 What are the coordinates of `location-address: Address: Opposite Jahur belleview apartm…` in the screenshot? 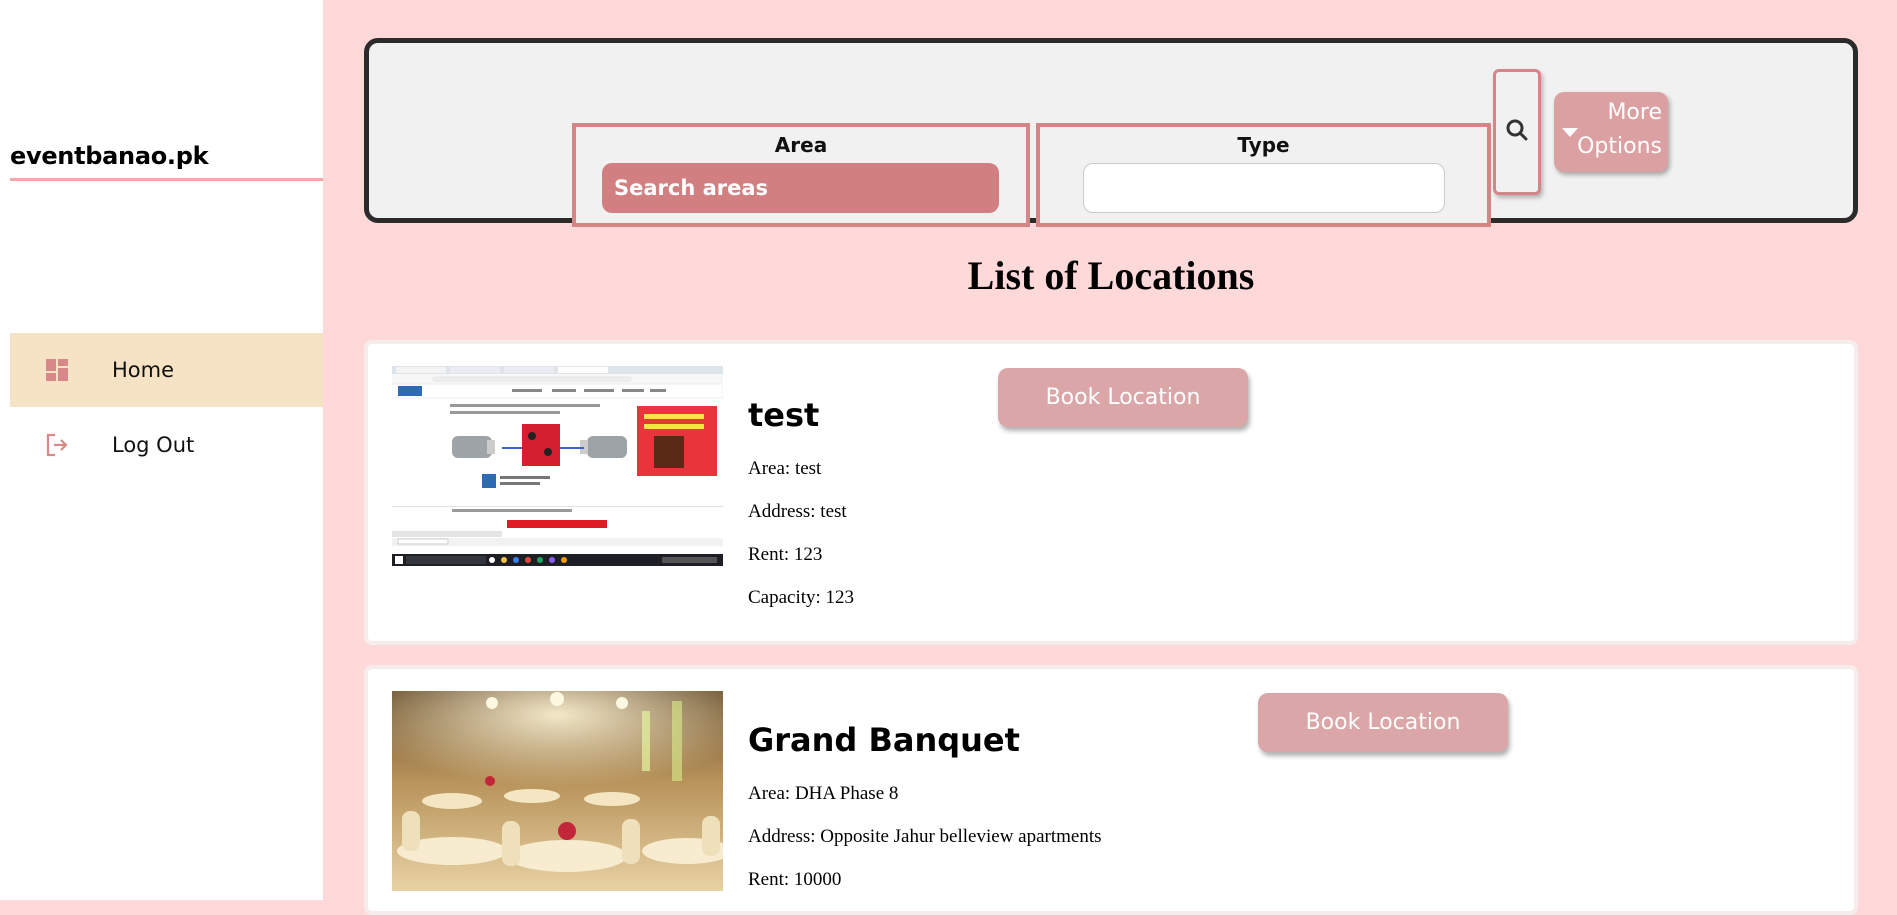 It's located at (925, 836).